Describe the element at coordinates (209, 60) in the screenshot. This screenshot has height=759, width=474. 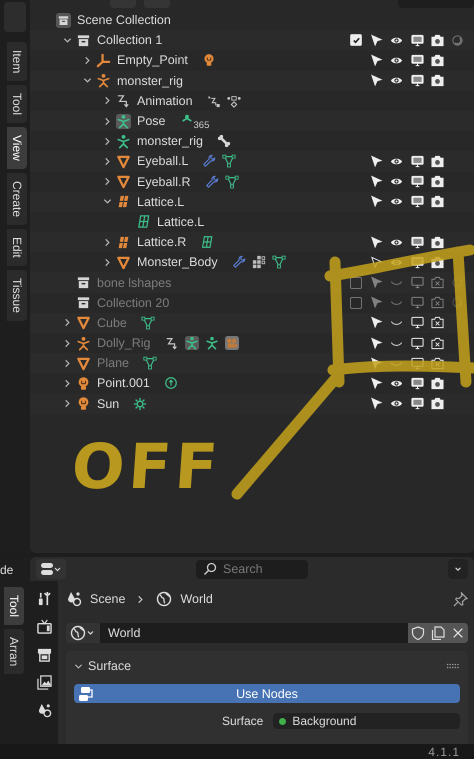
I see `bulb-icon` at that location.